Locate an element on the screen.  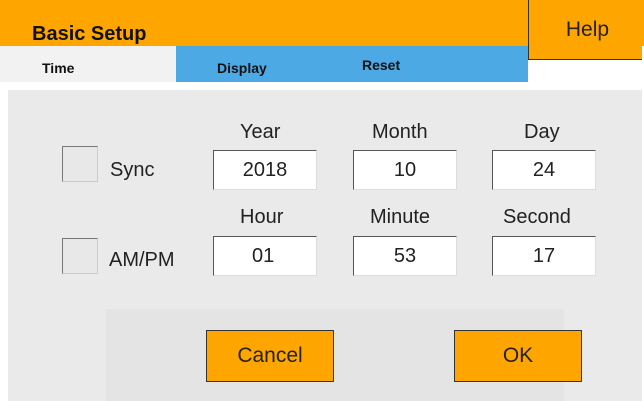
second-field: 17 is located at coordinates (544, 256).